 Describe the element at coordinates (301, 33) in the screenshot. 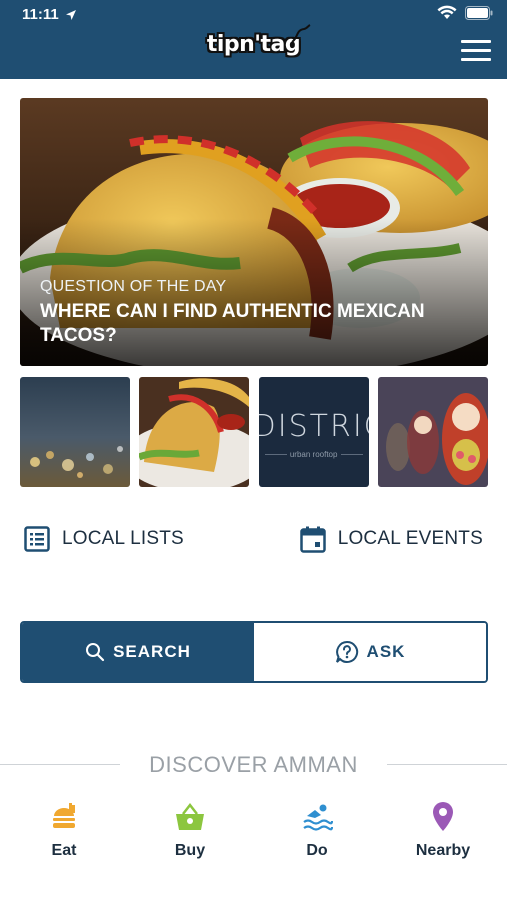

I see `logo-tail-icon` at that location.